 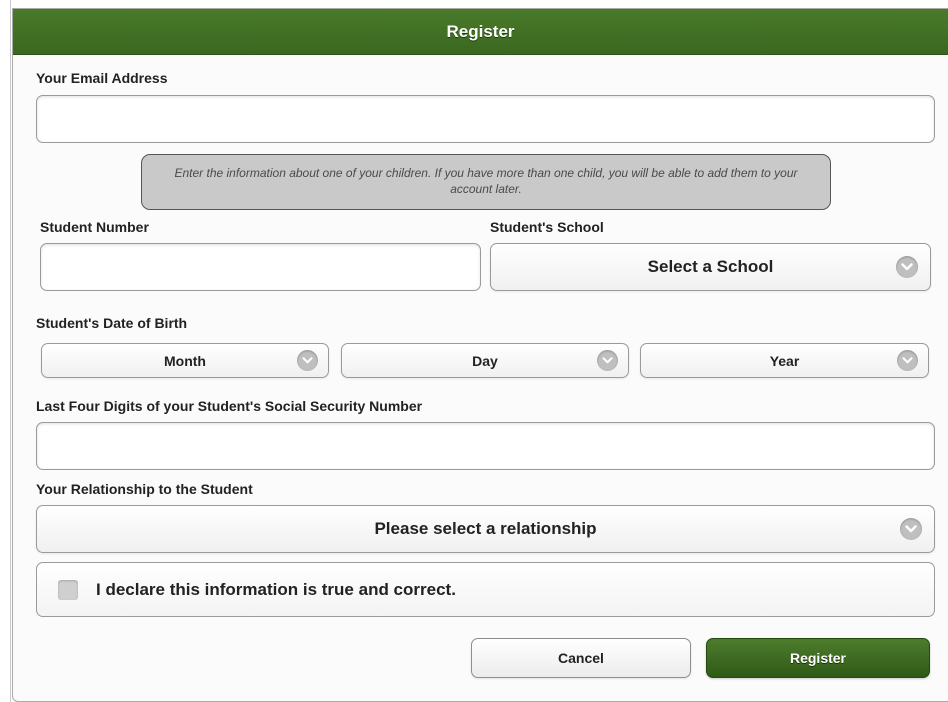 I want to click on dob-day-value: Day, so click(x=485, y=360).